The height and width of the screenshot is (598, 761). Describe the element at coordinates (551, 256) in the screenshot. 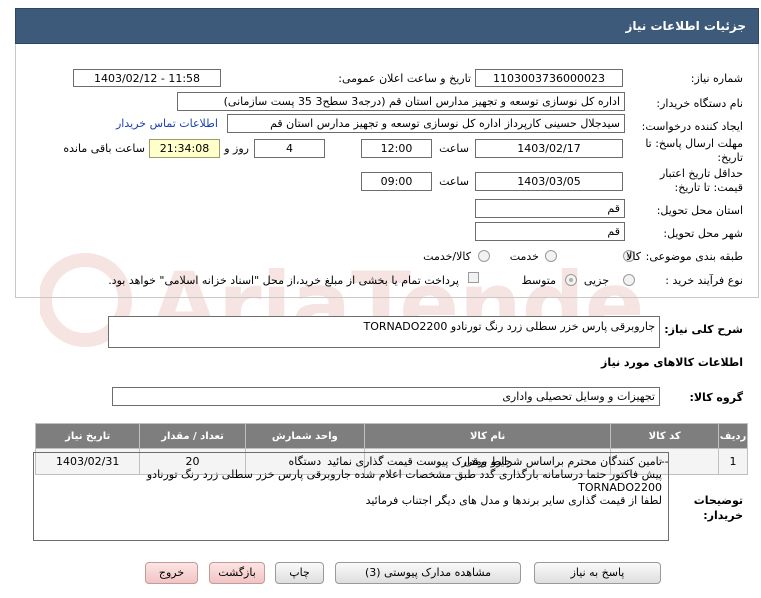

I see `category-service-radio` at that location.